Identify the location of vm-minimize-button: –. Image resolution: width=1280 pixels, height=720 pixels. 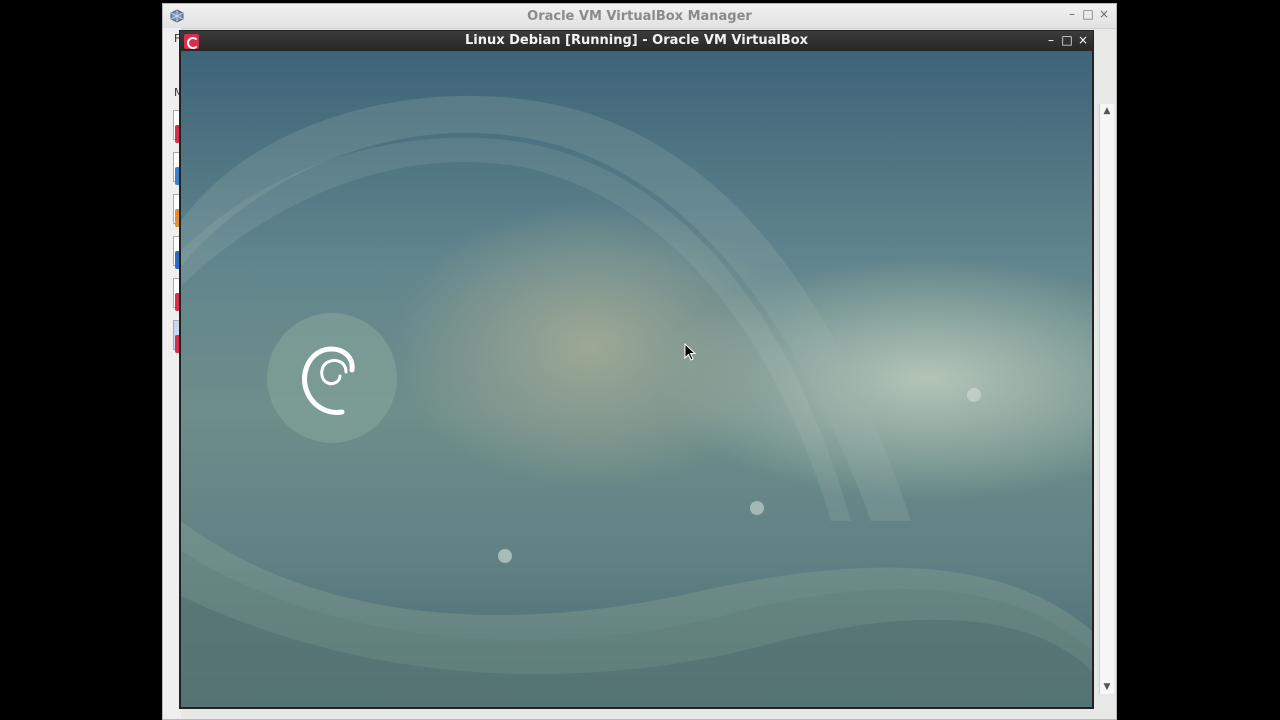
(1051, 40).